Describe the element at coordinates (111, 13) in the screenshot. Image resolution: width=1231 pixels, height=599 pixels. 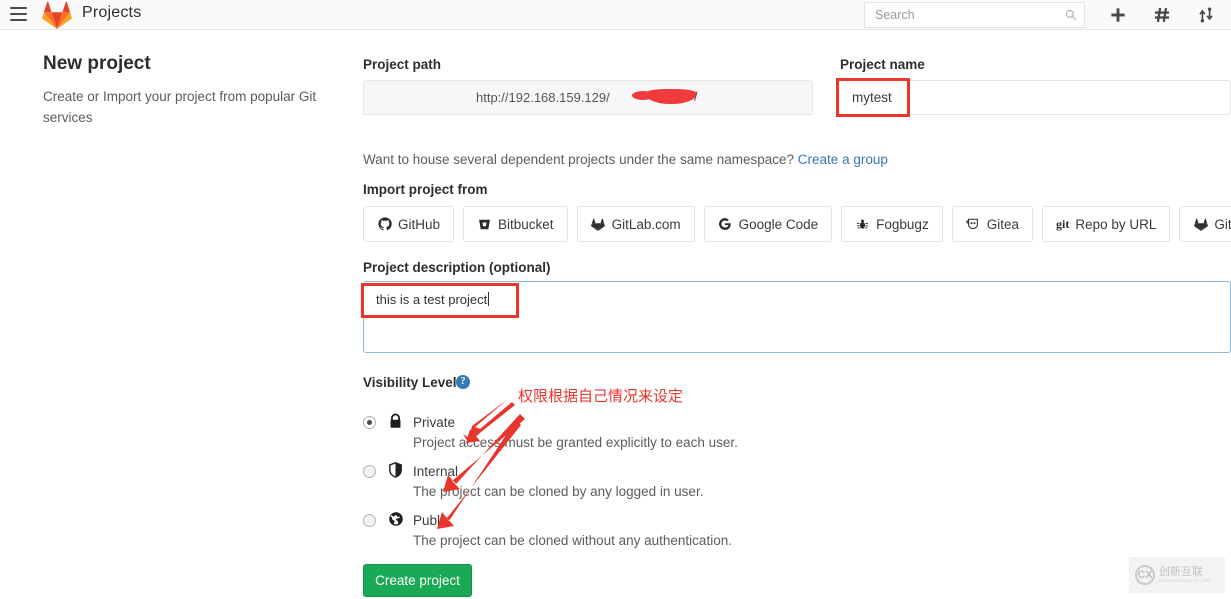
I see `brand-title: Projects` at that location.